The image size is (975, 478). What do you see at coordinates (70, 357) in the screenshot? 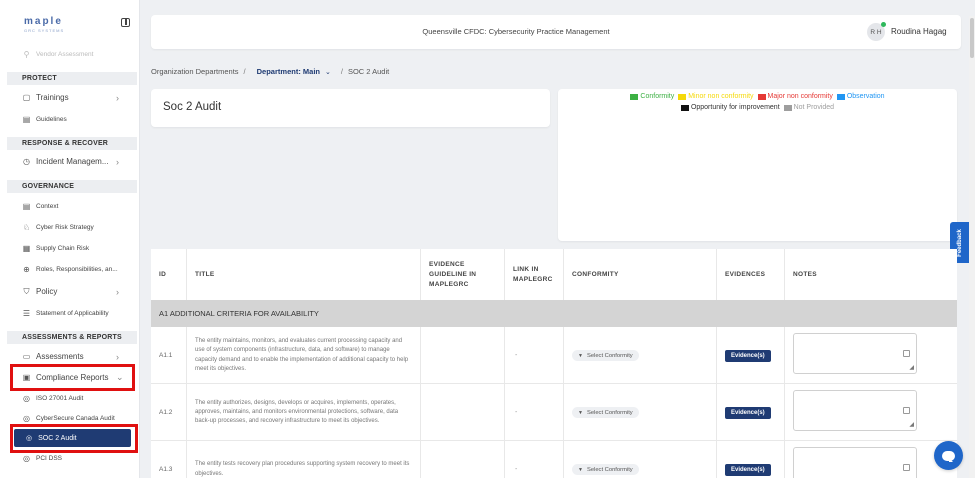
I see `sidebar-item-assessments: ▭ Assessments ›` at bounding box center [70, 357].